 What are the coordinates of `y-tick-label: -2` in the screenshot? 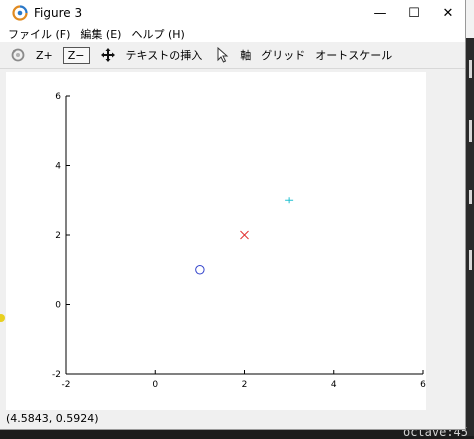 It's located at (56, 375).